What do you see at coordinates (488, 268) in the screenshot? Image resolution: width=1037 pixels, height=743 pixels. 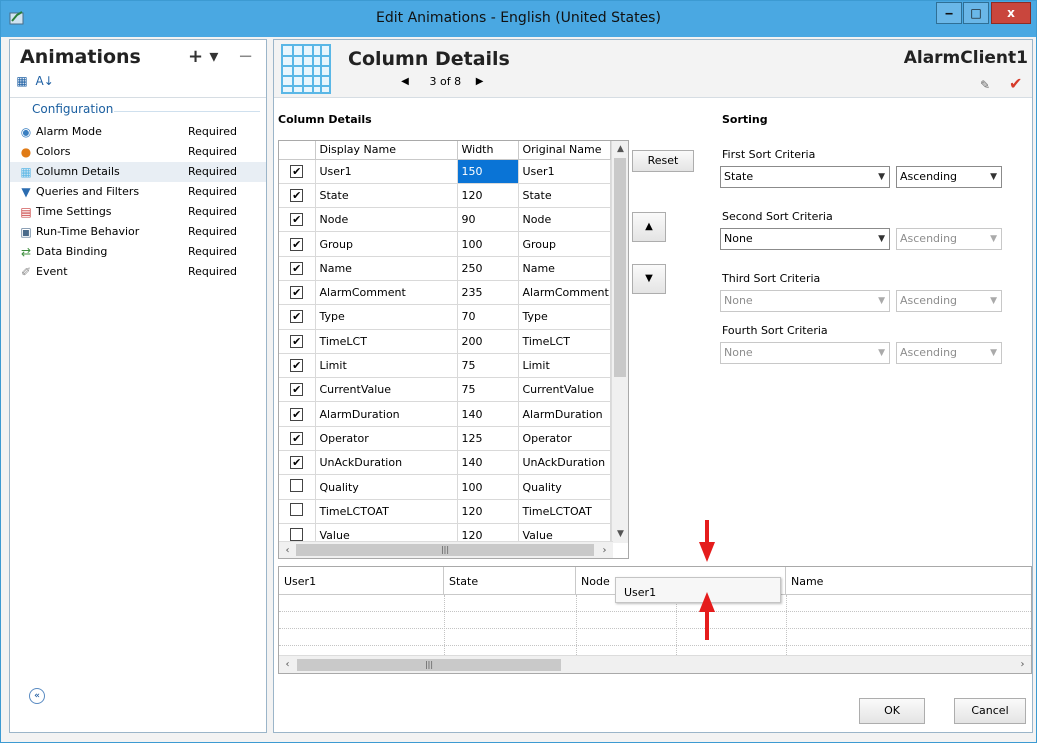 I see `width-cell: 250` at bounding box center [488, 268].